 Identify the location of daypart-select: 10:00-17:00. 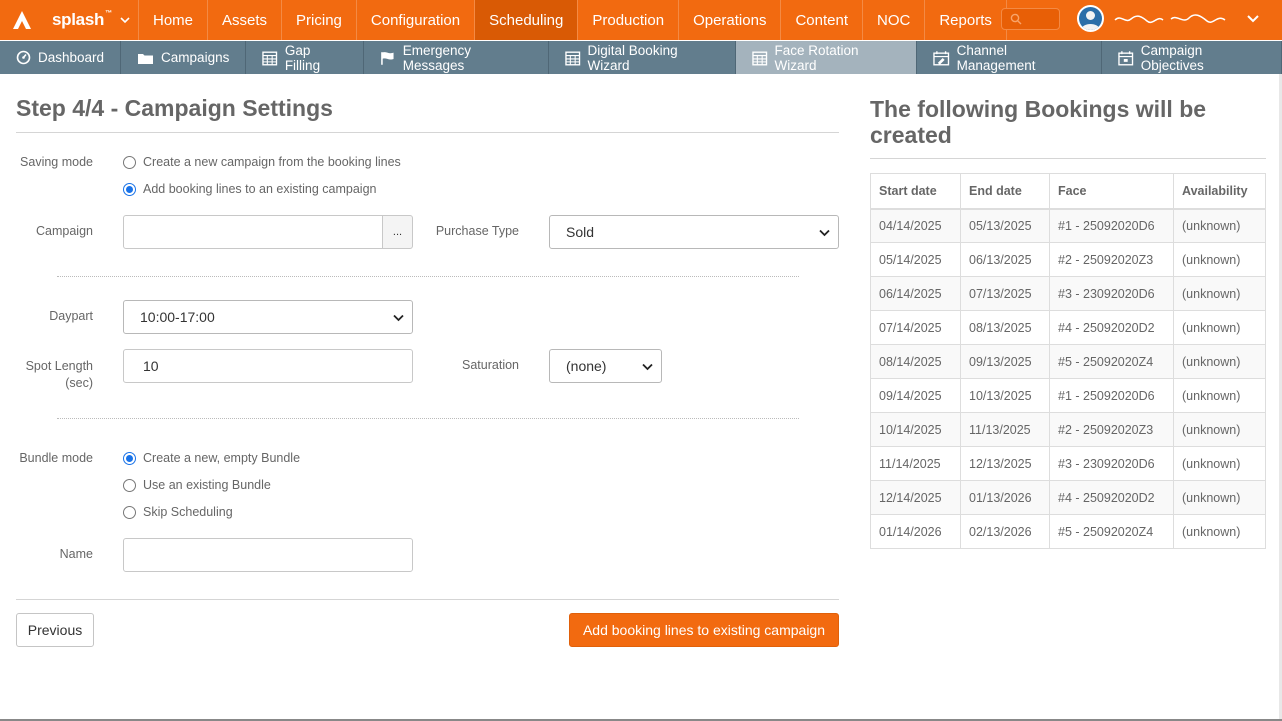
(268, 317).